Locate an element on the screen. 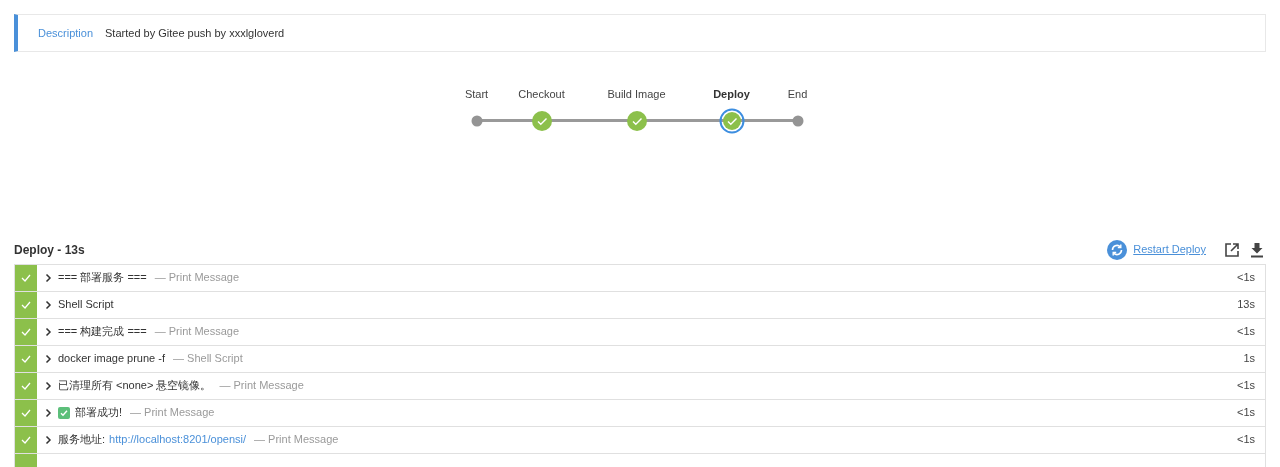 The image size is (1280, 467). step-title: docker image prune -f is located at coordinates (111, 359).